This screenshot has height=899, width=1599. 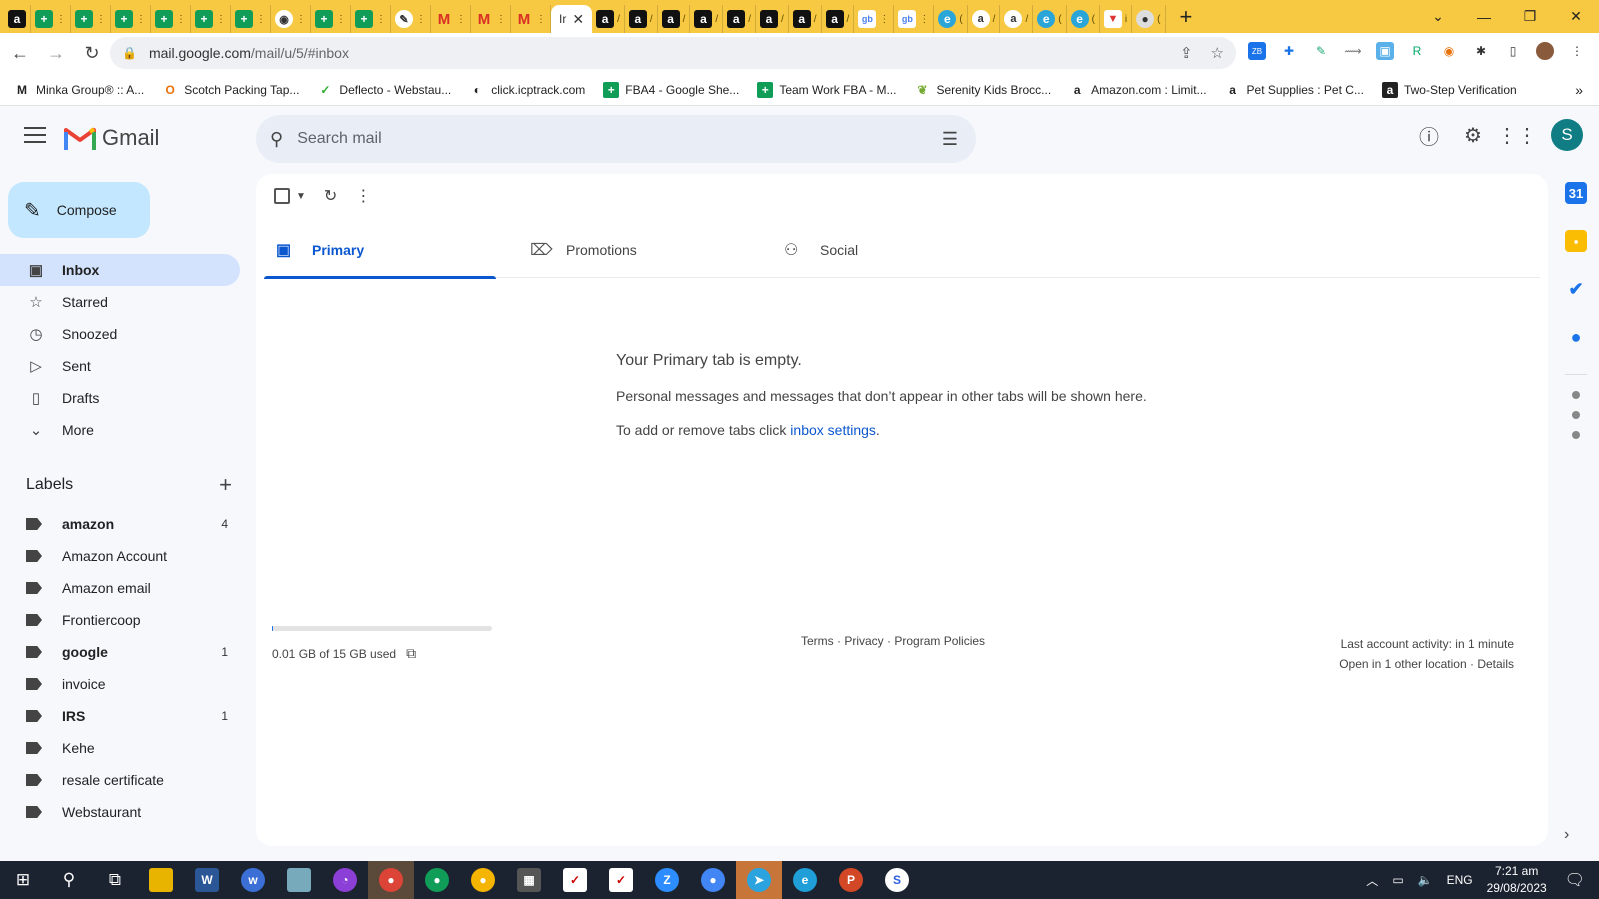 I want to click on compose-button: ✎ Compose, so click(x=79, y=210).